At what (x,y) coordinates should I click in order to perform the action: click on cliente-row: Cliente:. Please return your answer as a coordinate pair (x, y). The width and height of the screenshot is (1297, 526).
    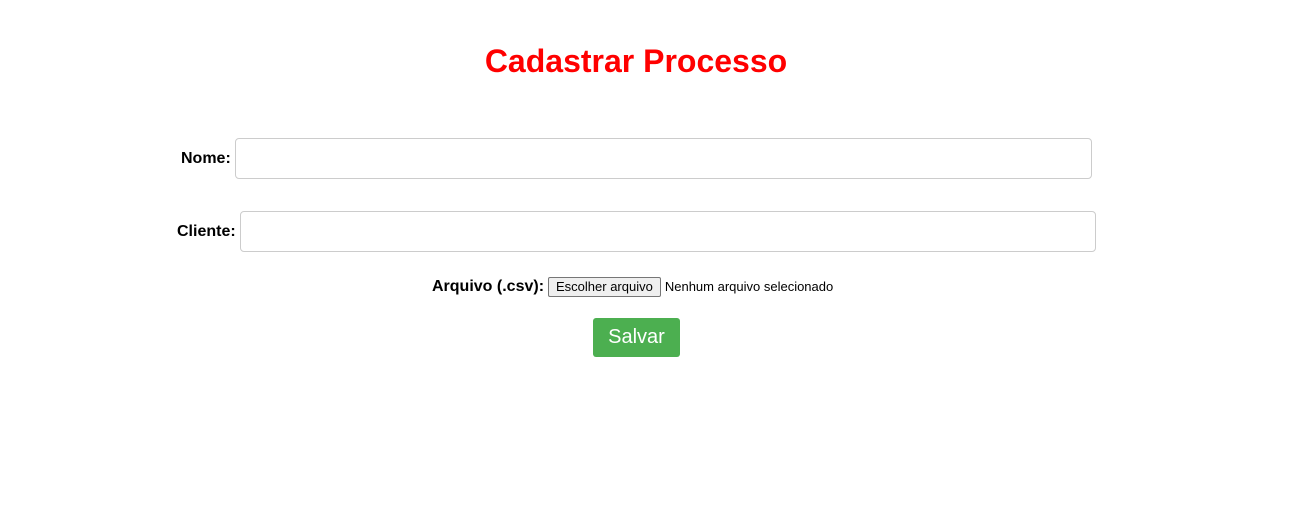
    Looking at the image, I should click on (636, 231).